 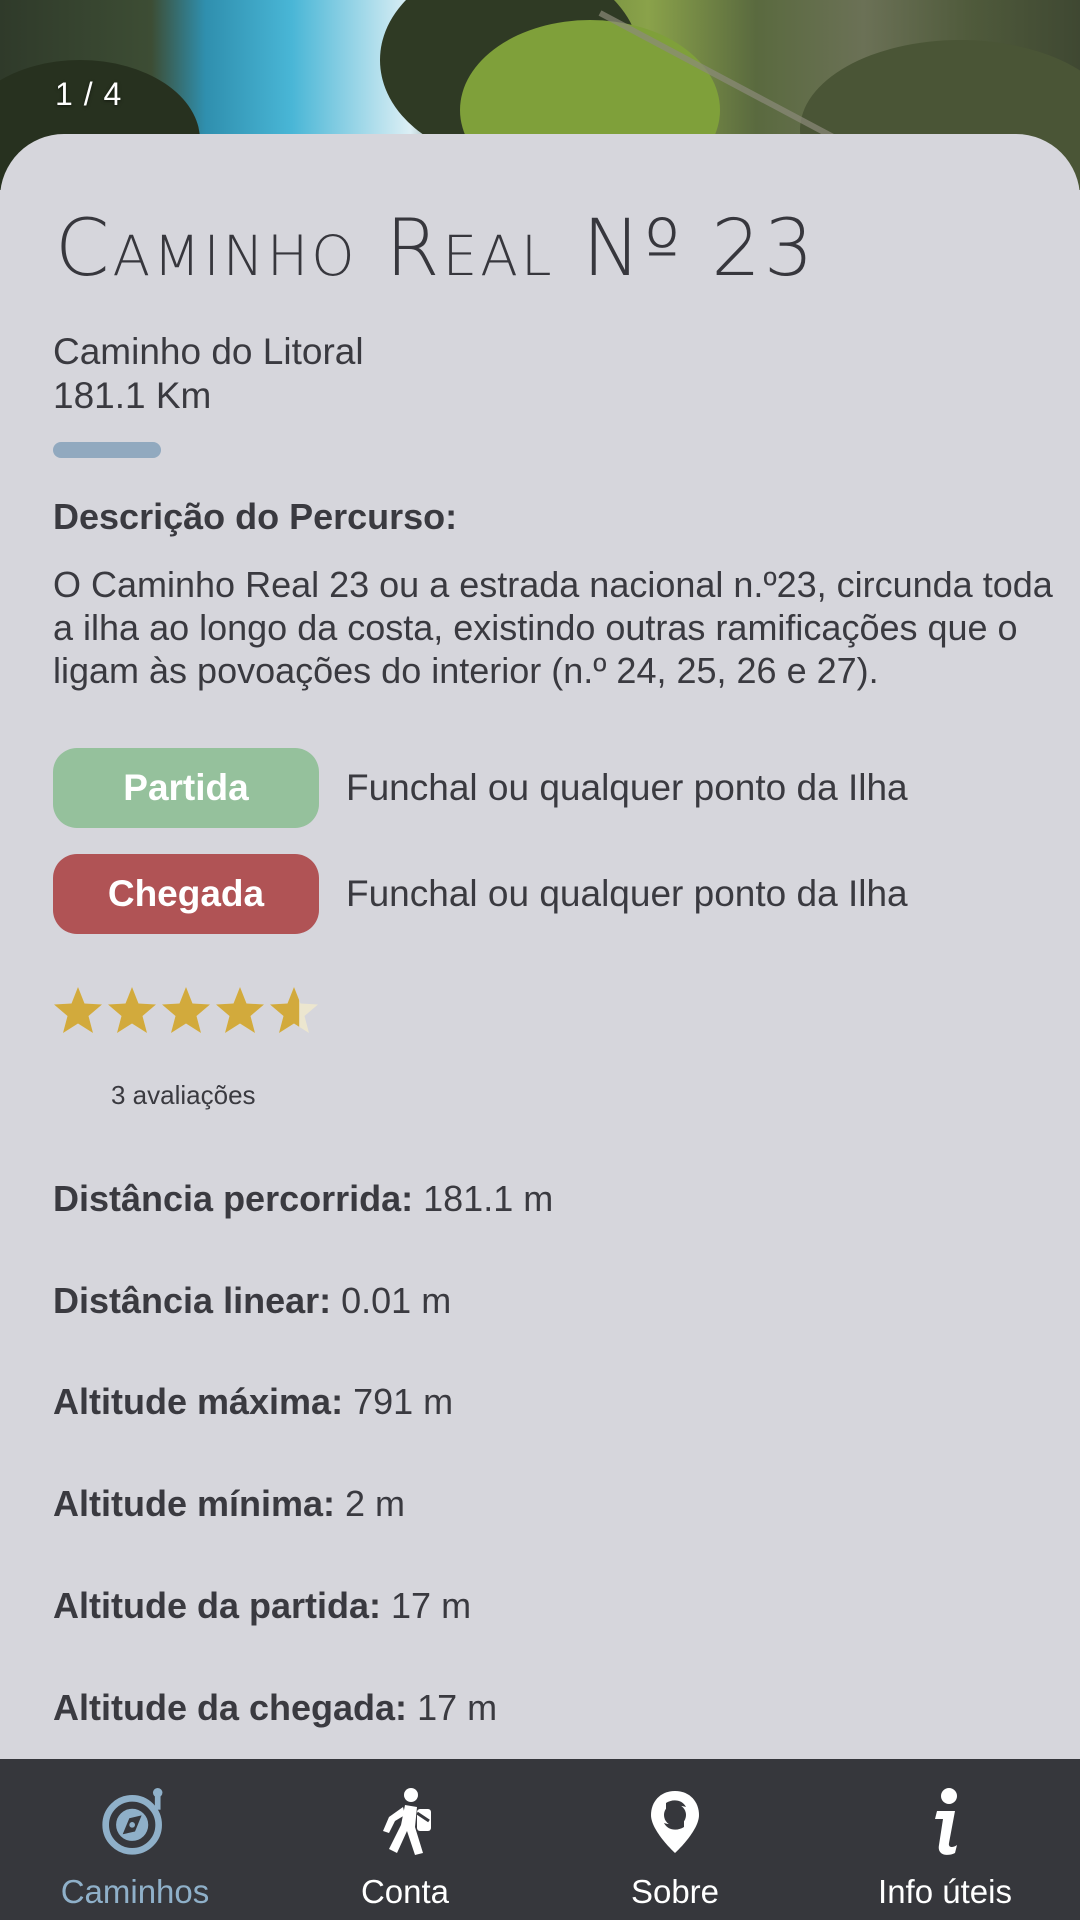 I want to click on stat-label: Altitude da chegada:, so click(x=230, y=1707).